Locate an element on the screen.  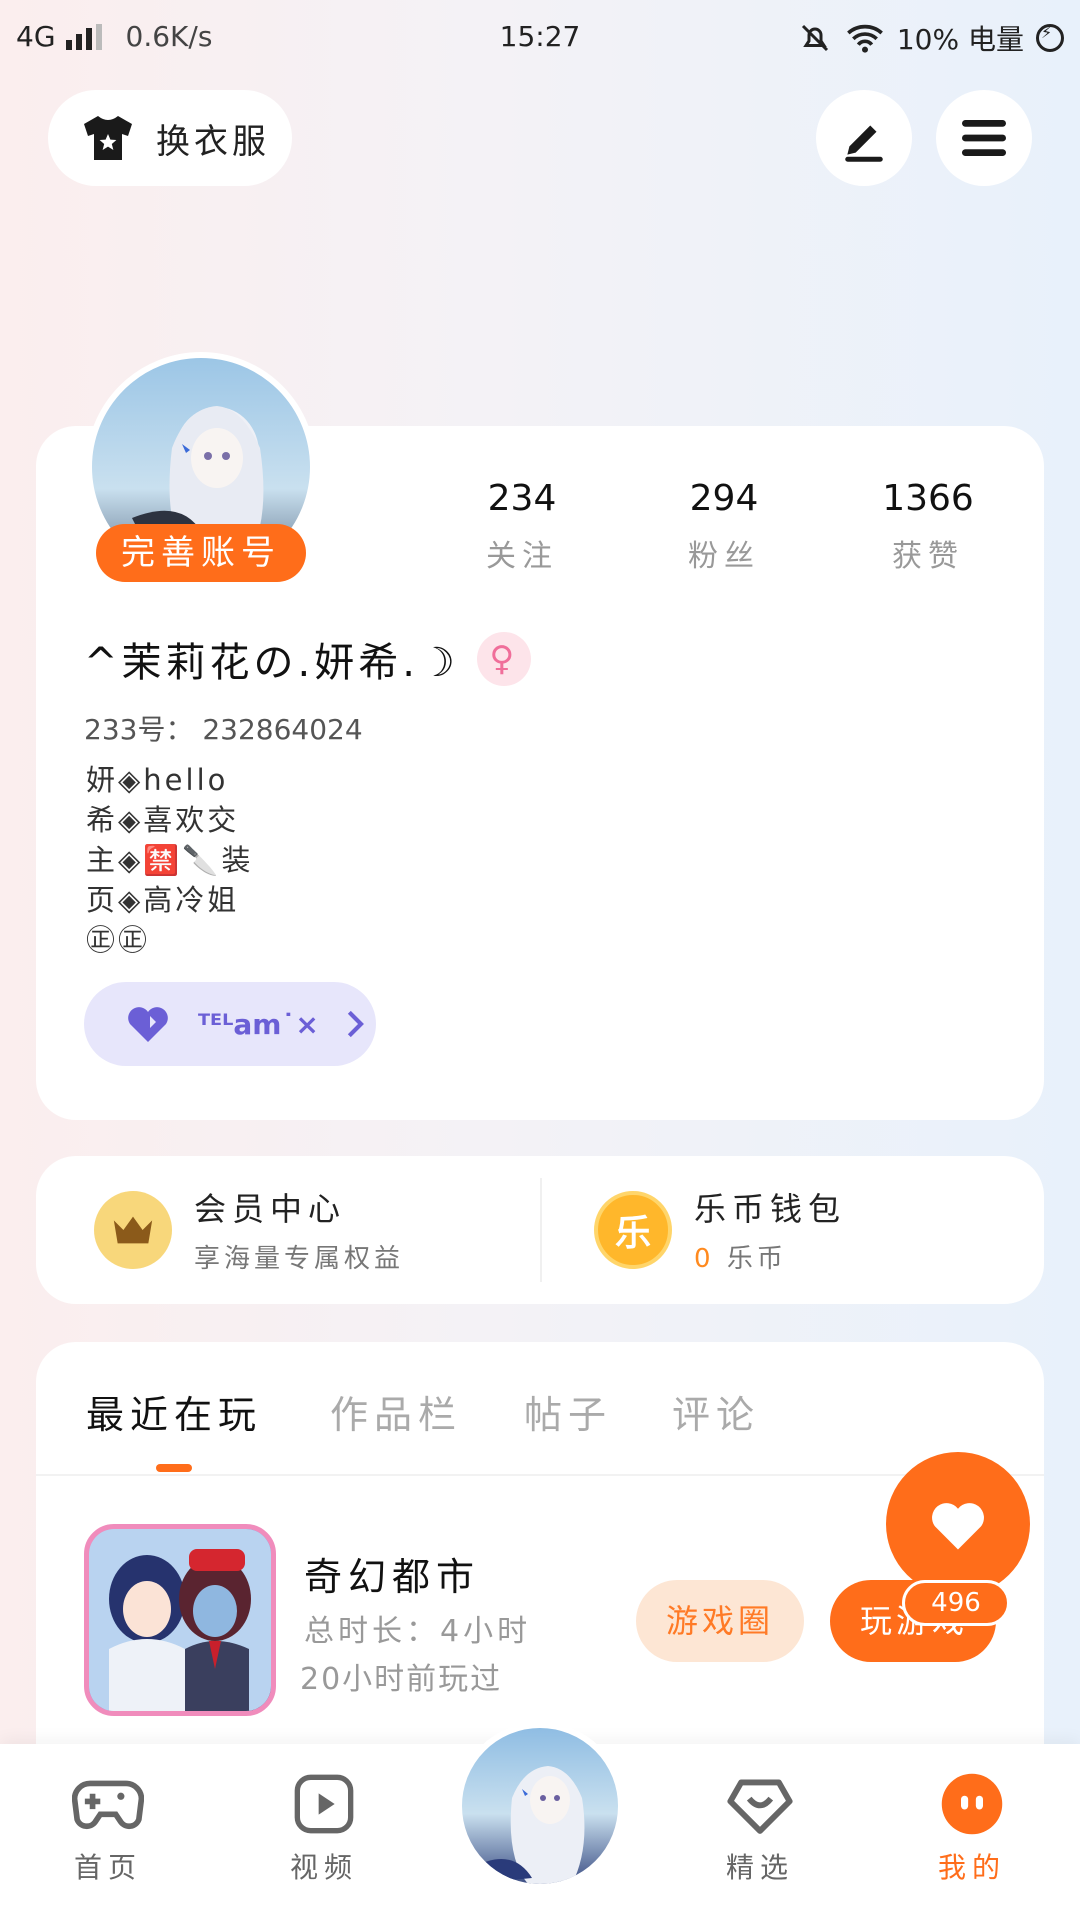
followers-count: 294 is located at coordinates (724, 498).